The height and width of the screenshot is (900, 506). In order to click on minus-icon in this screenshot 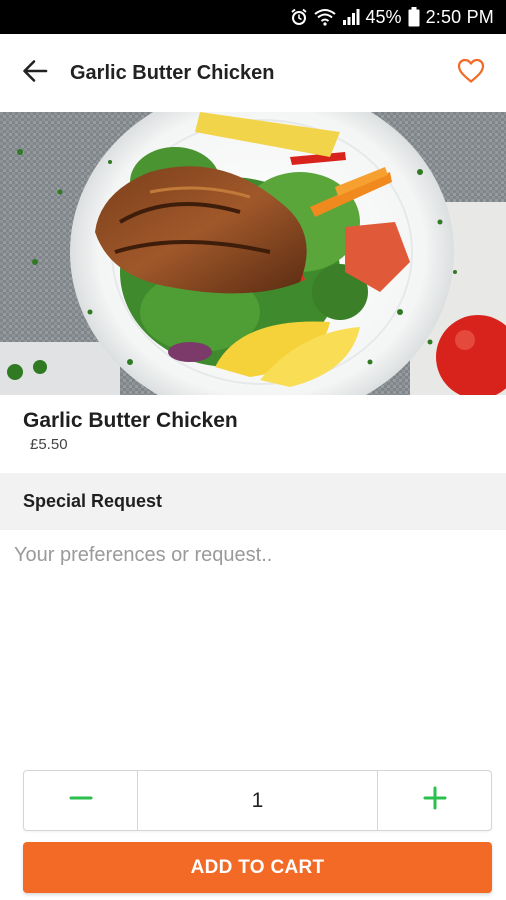, I will do `click(81, 800)`.